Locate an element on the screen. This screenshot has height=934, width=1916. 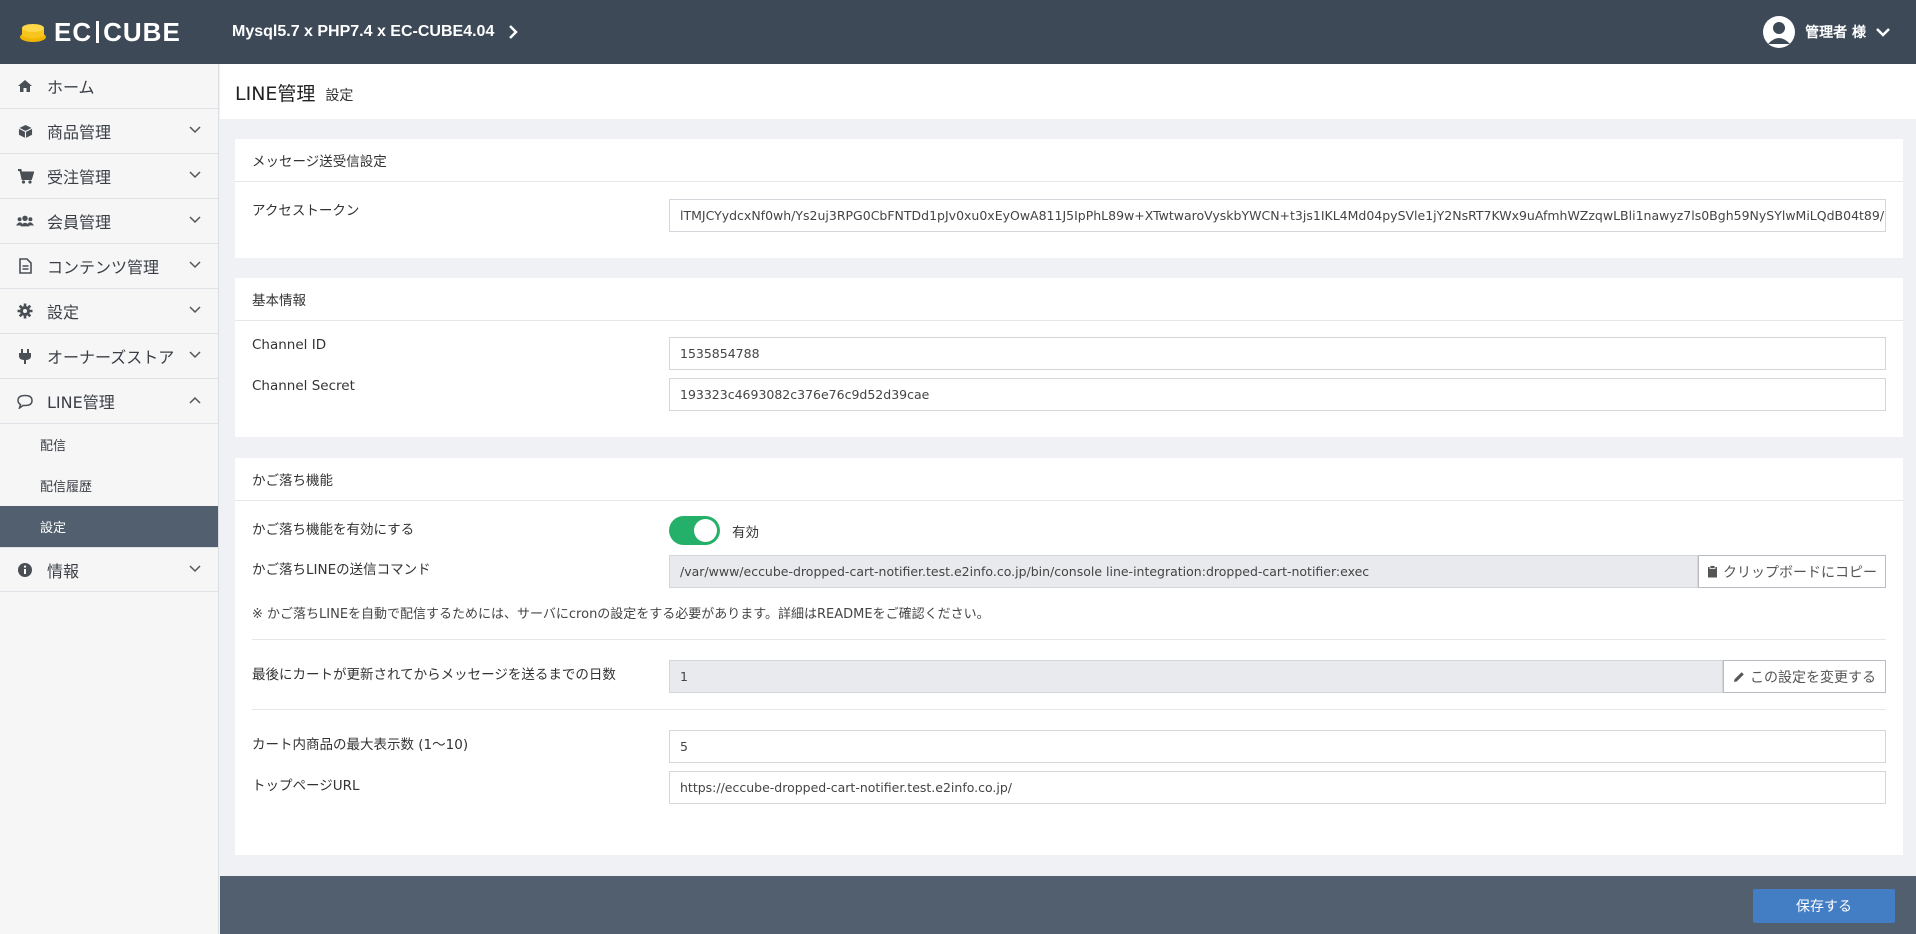
sidebar-item-settings: 設定 is located at coordinates (109, 311).